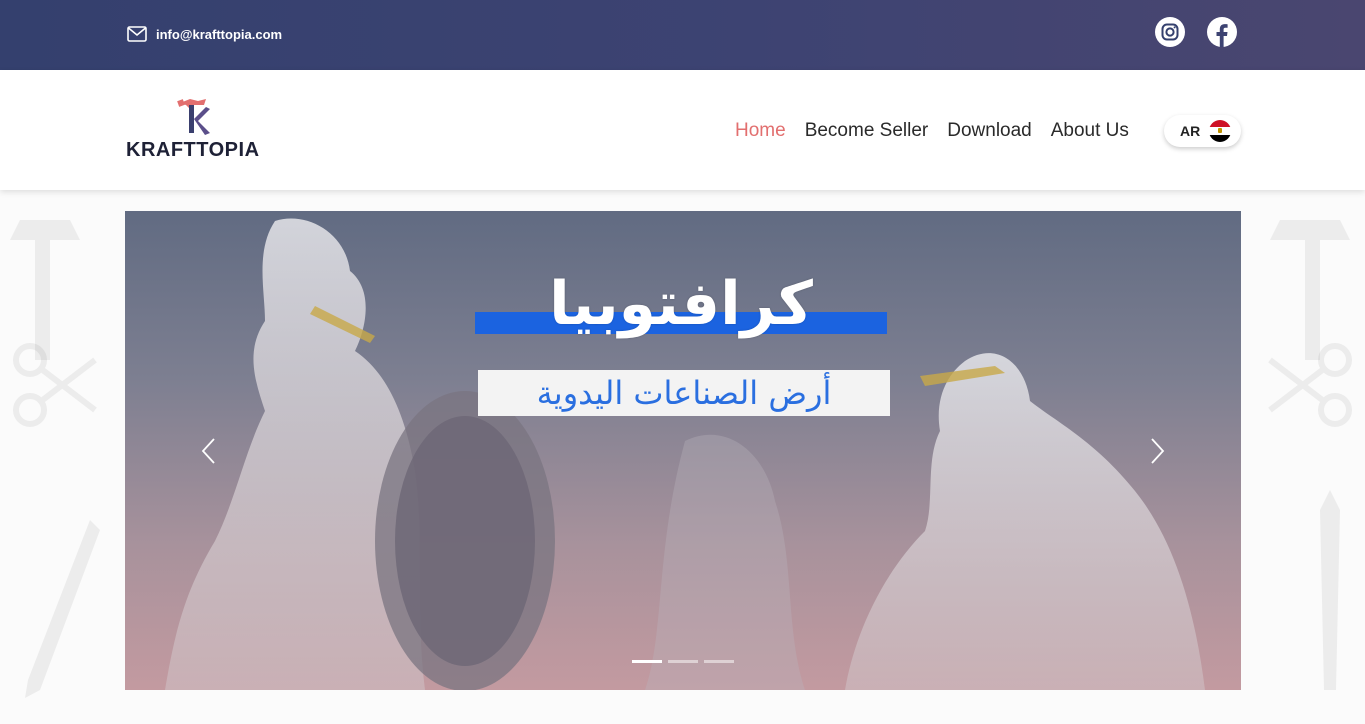 The width and height of the screenshot is (1365, 724). I want to click on site-logo: KRAFTTOPIA, so click(201, 132).